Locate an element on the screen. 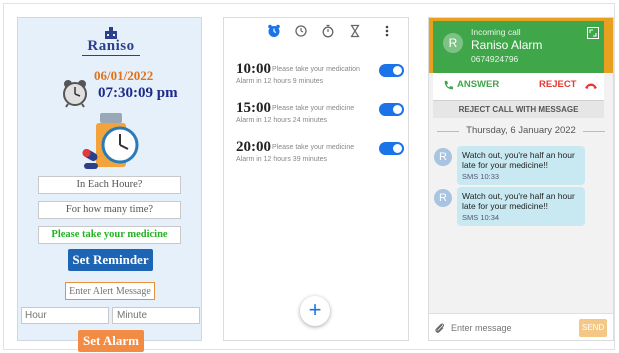  incoming-call-label: Incoming call is located at coordinates (496, 32).